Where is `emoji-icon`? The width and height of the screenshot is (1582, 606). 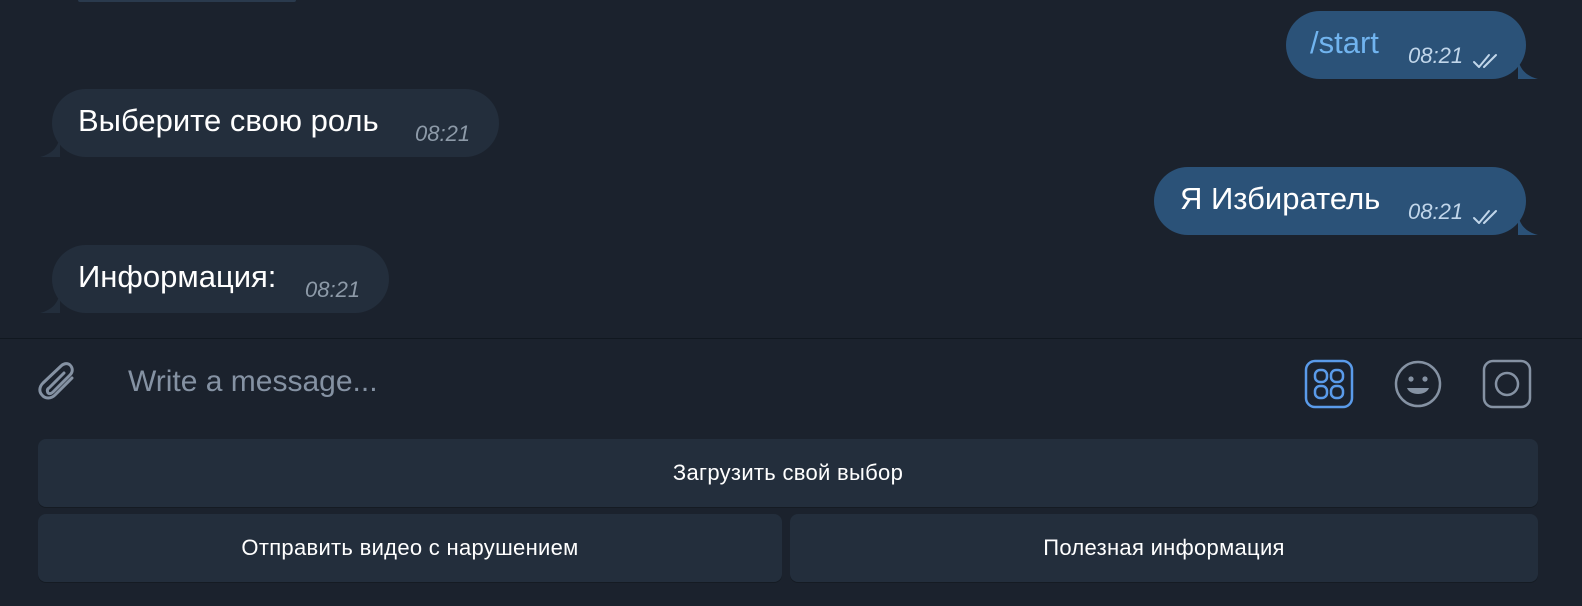 emoji-icon is located at coordinates (1418, 384).